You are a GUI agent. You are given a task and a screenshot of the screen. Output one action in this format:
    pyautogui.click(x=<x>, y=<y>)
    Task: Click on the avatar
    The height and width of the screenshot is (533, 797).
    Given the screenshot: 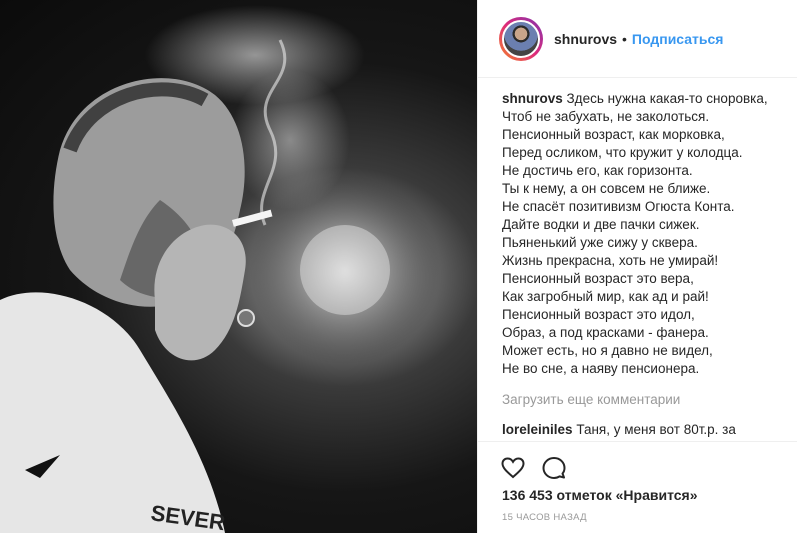 What is the action you would take?
    pyautogui.click(x=521, y=38)
    